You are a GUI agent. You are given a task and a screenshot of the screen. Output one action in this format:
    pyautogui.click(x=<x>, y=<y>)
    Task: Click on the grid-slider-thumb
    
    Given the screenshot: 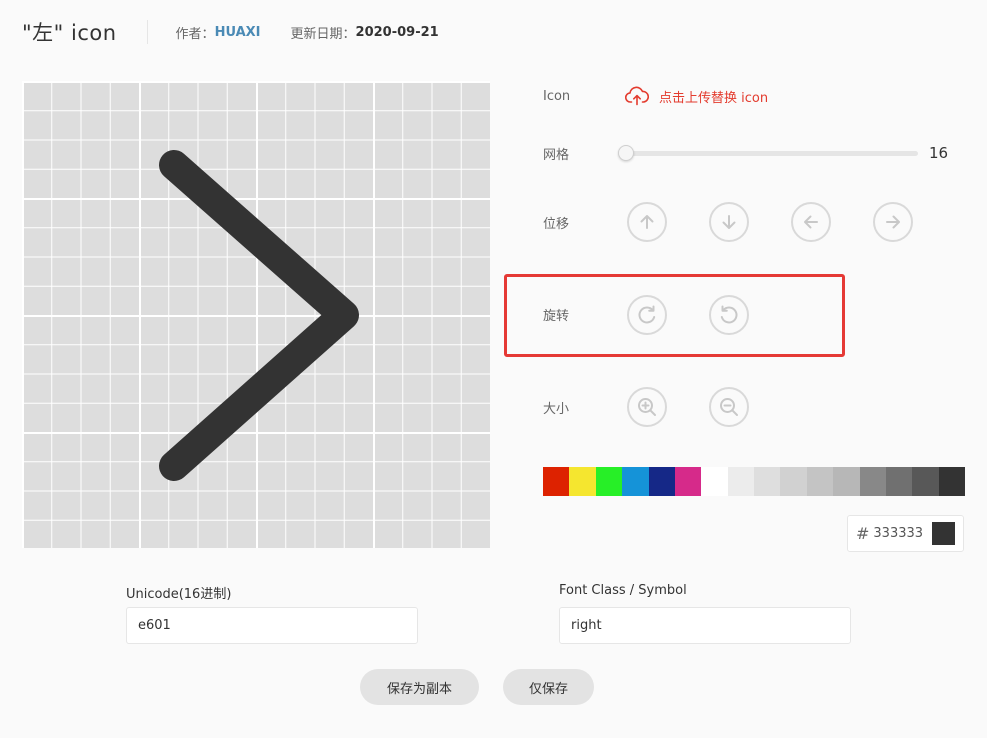 What is the action you would take?
    pyautogui.click(x=626, y=153)
    